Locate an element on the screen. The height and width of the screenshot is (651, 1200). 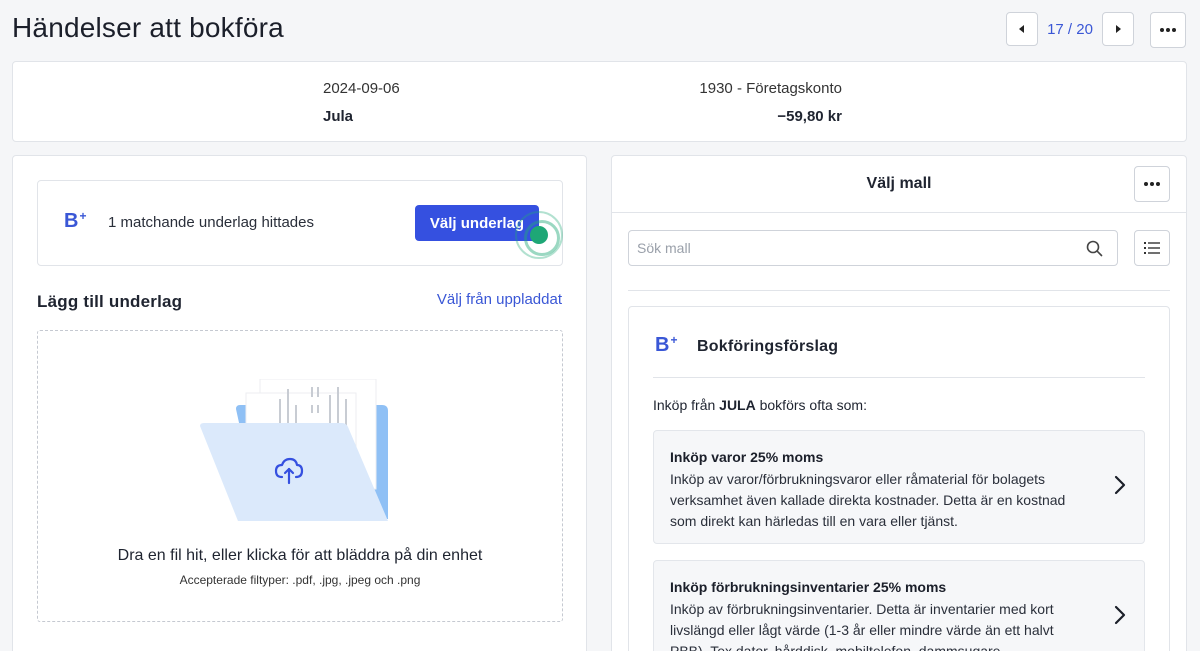
list-view-button is located at coordinates (1152, 248).